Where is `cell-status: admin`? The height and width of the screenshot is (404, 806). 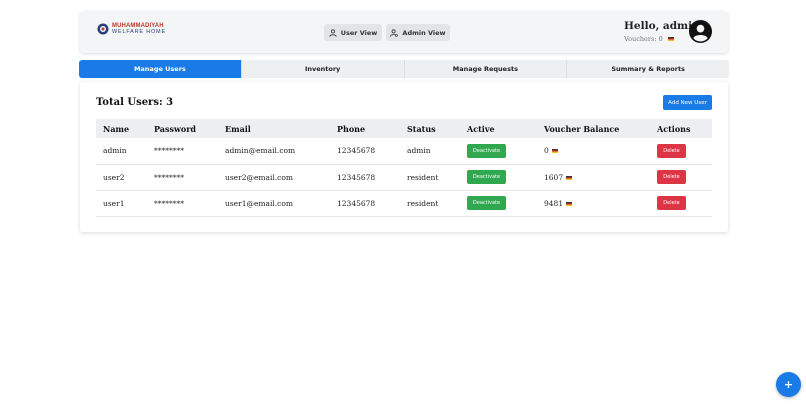
cell-status: admin is located at coordinates (419, 151).